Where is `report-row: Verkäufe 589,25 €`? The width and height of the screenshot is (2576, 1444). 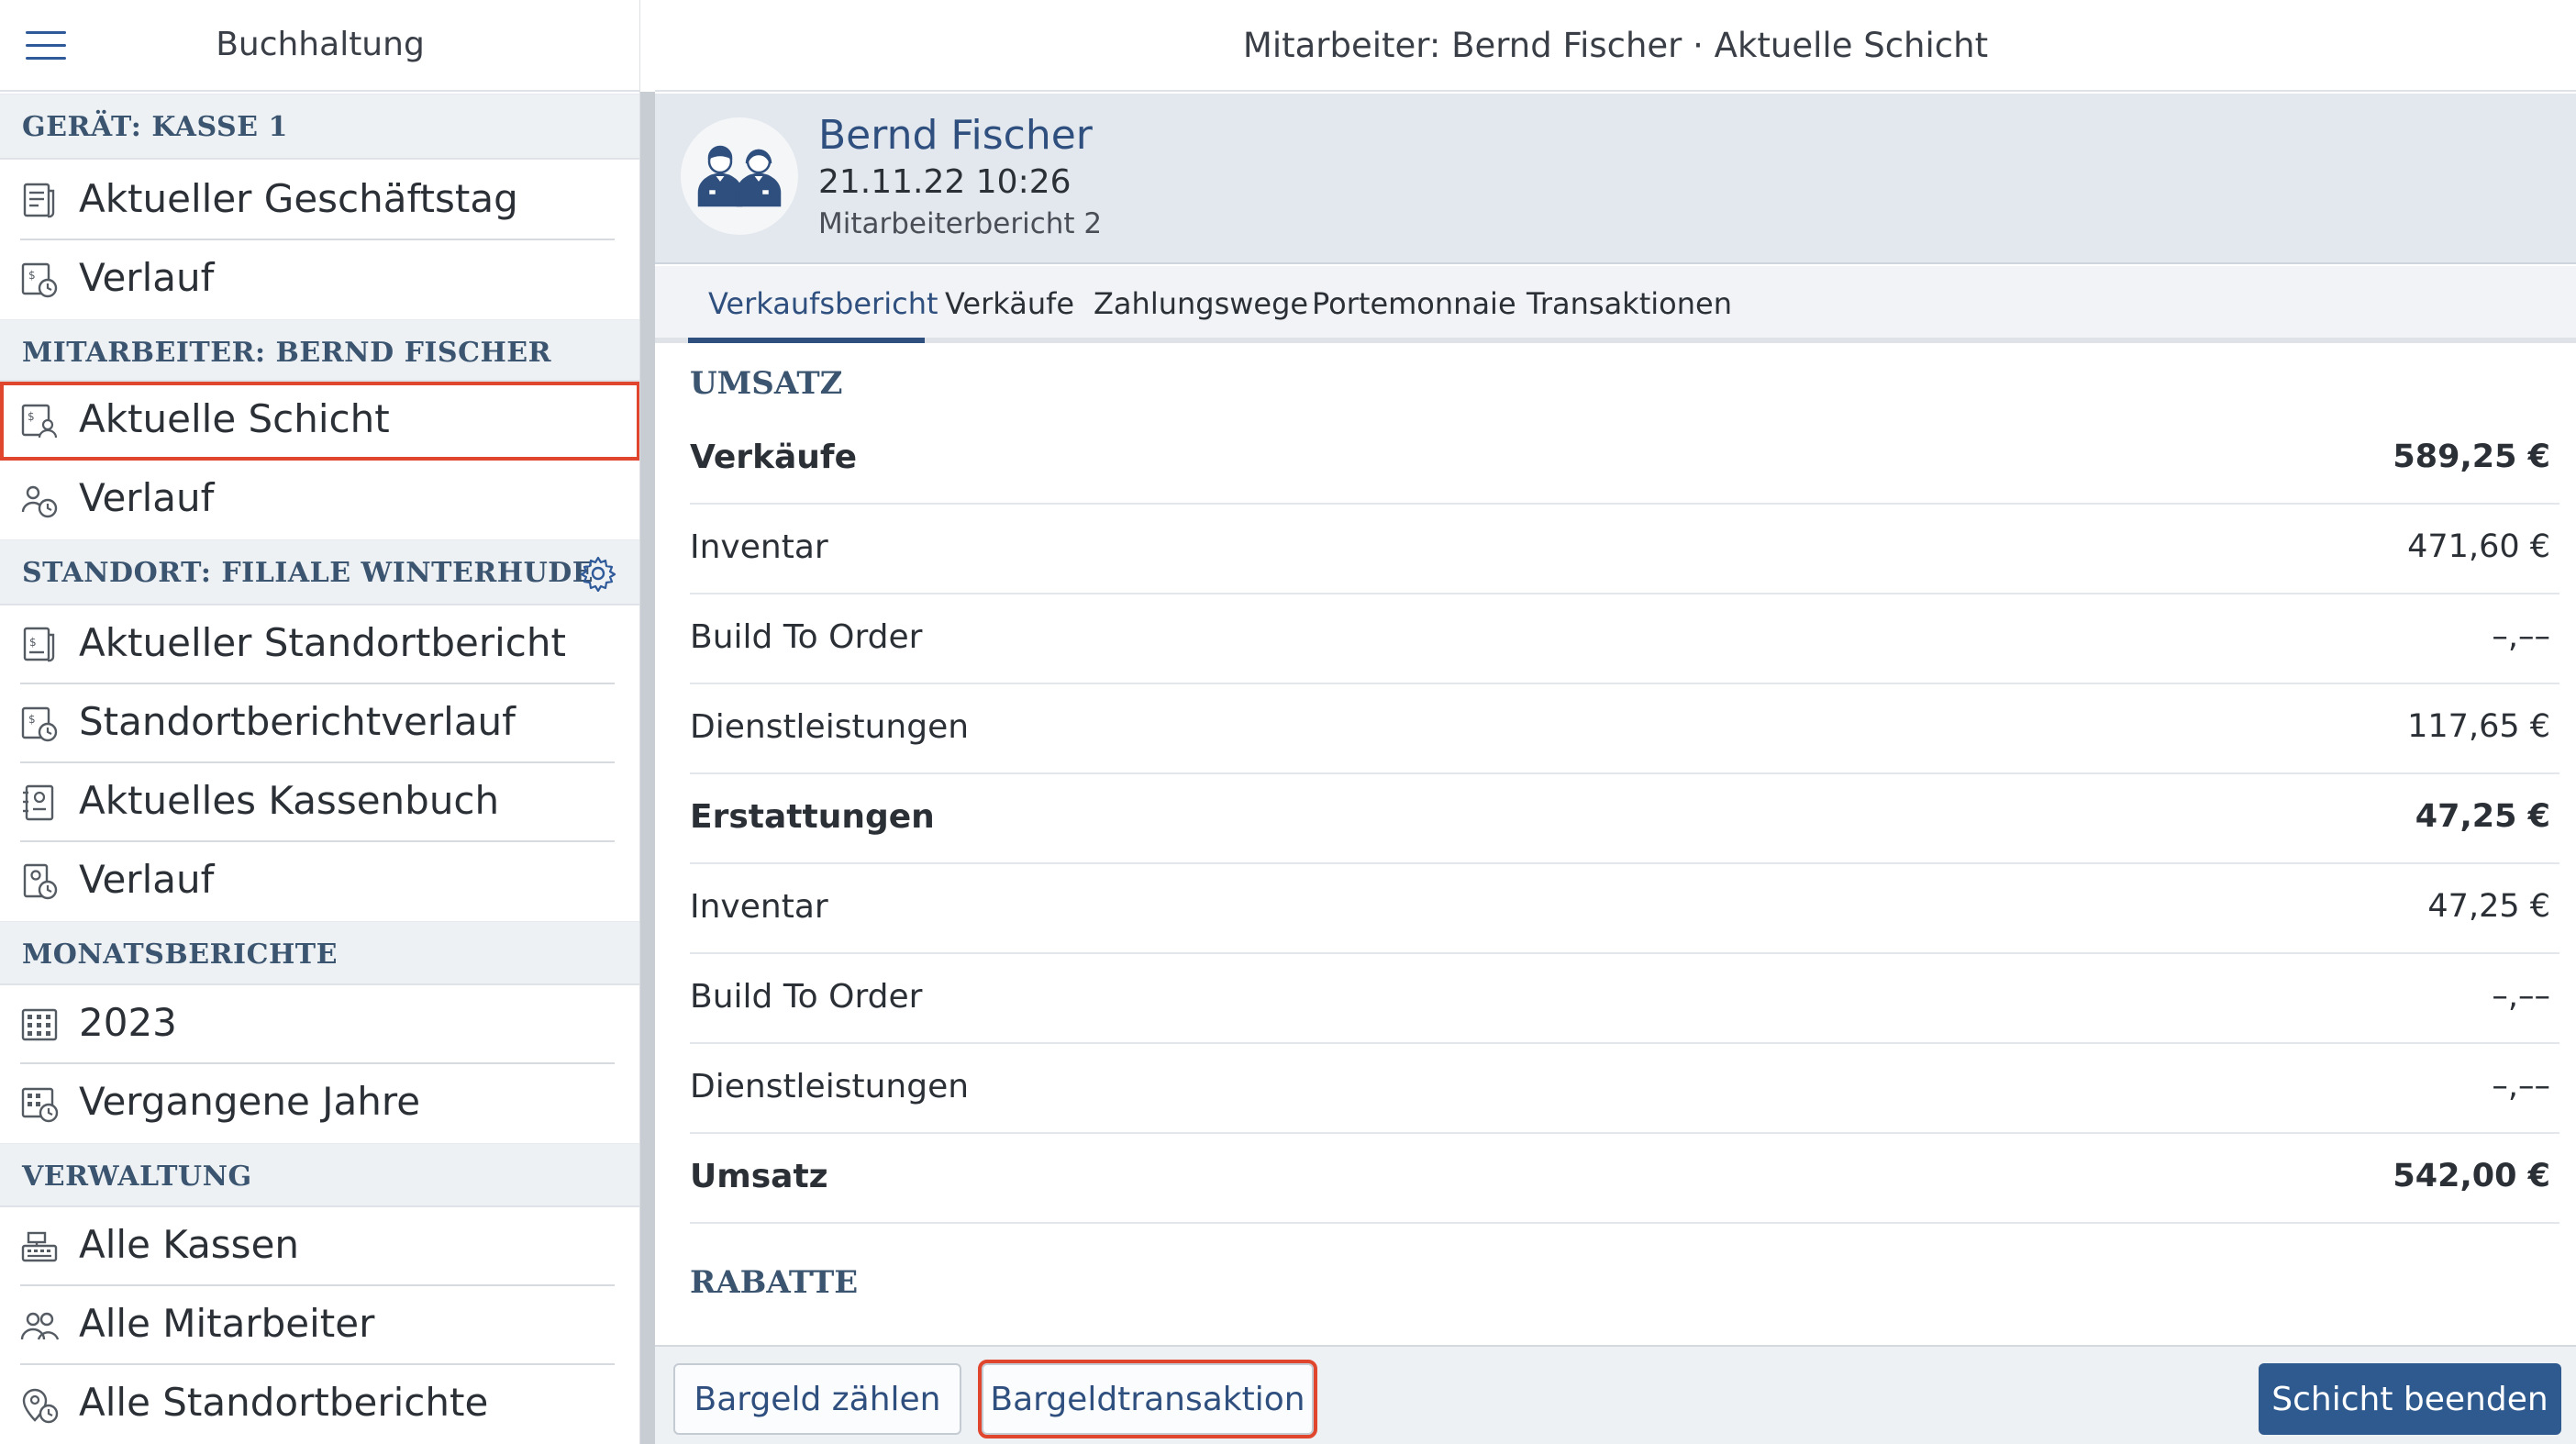
report-row: Verkäufe 589,25 € is located at coordinates (1624, 460).